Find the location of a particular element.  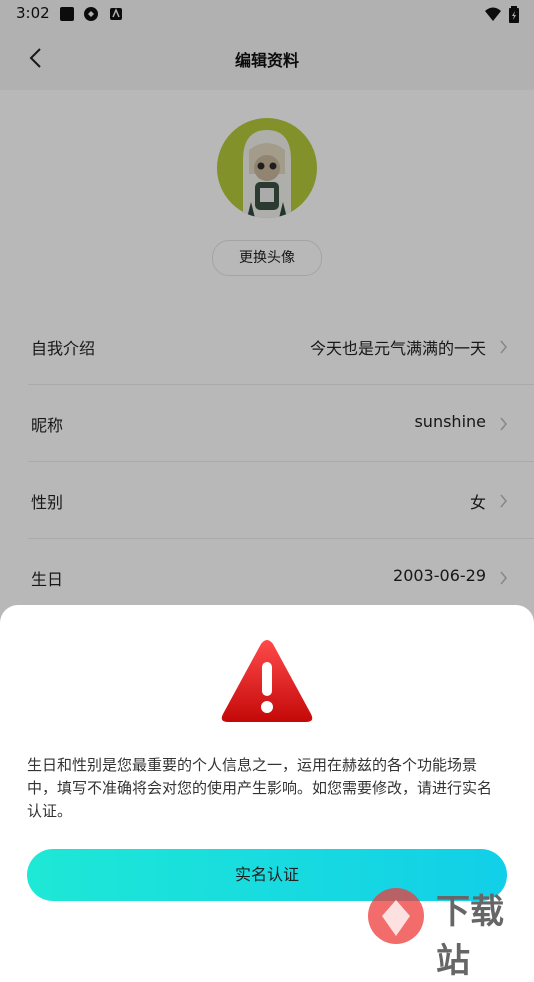

warning-triangle-icon is located at coordinates (267, 684).